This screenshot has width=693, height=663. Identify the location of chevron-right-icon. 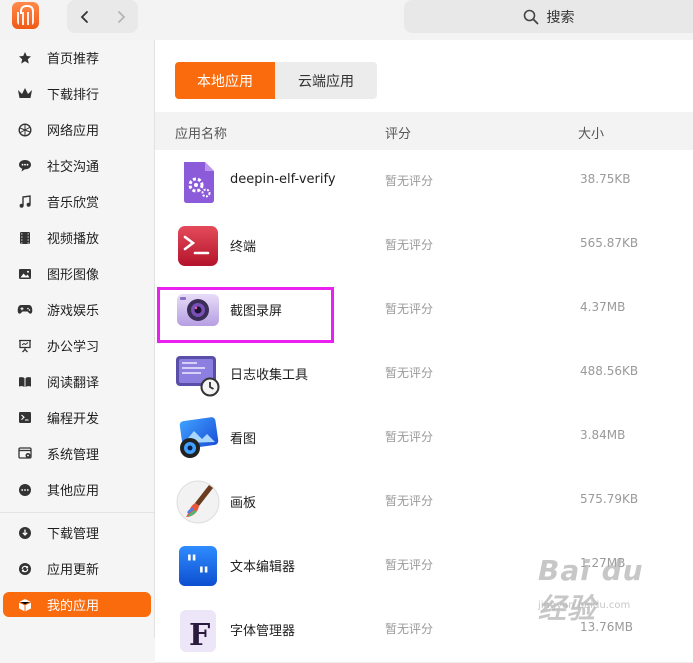
(121, 16).